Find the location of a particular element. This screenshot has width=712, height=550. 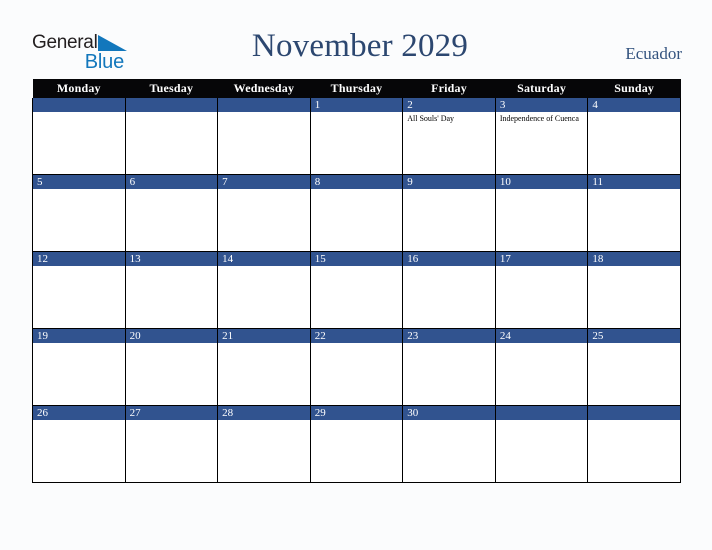

calendar-day-cell: 10 is located at coordinates (541, 213).